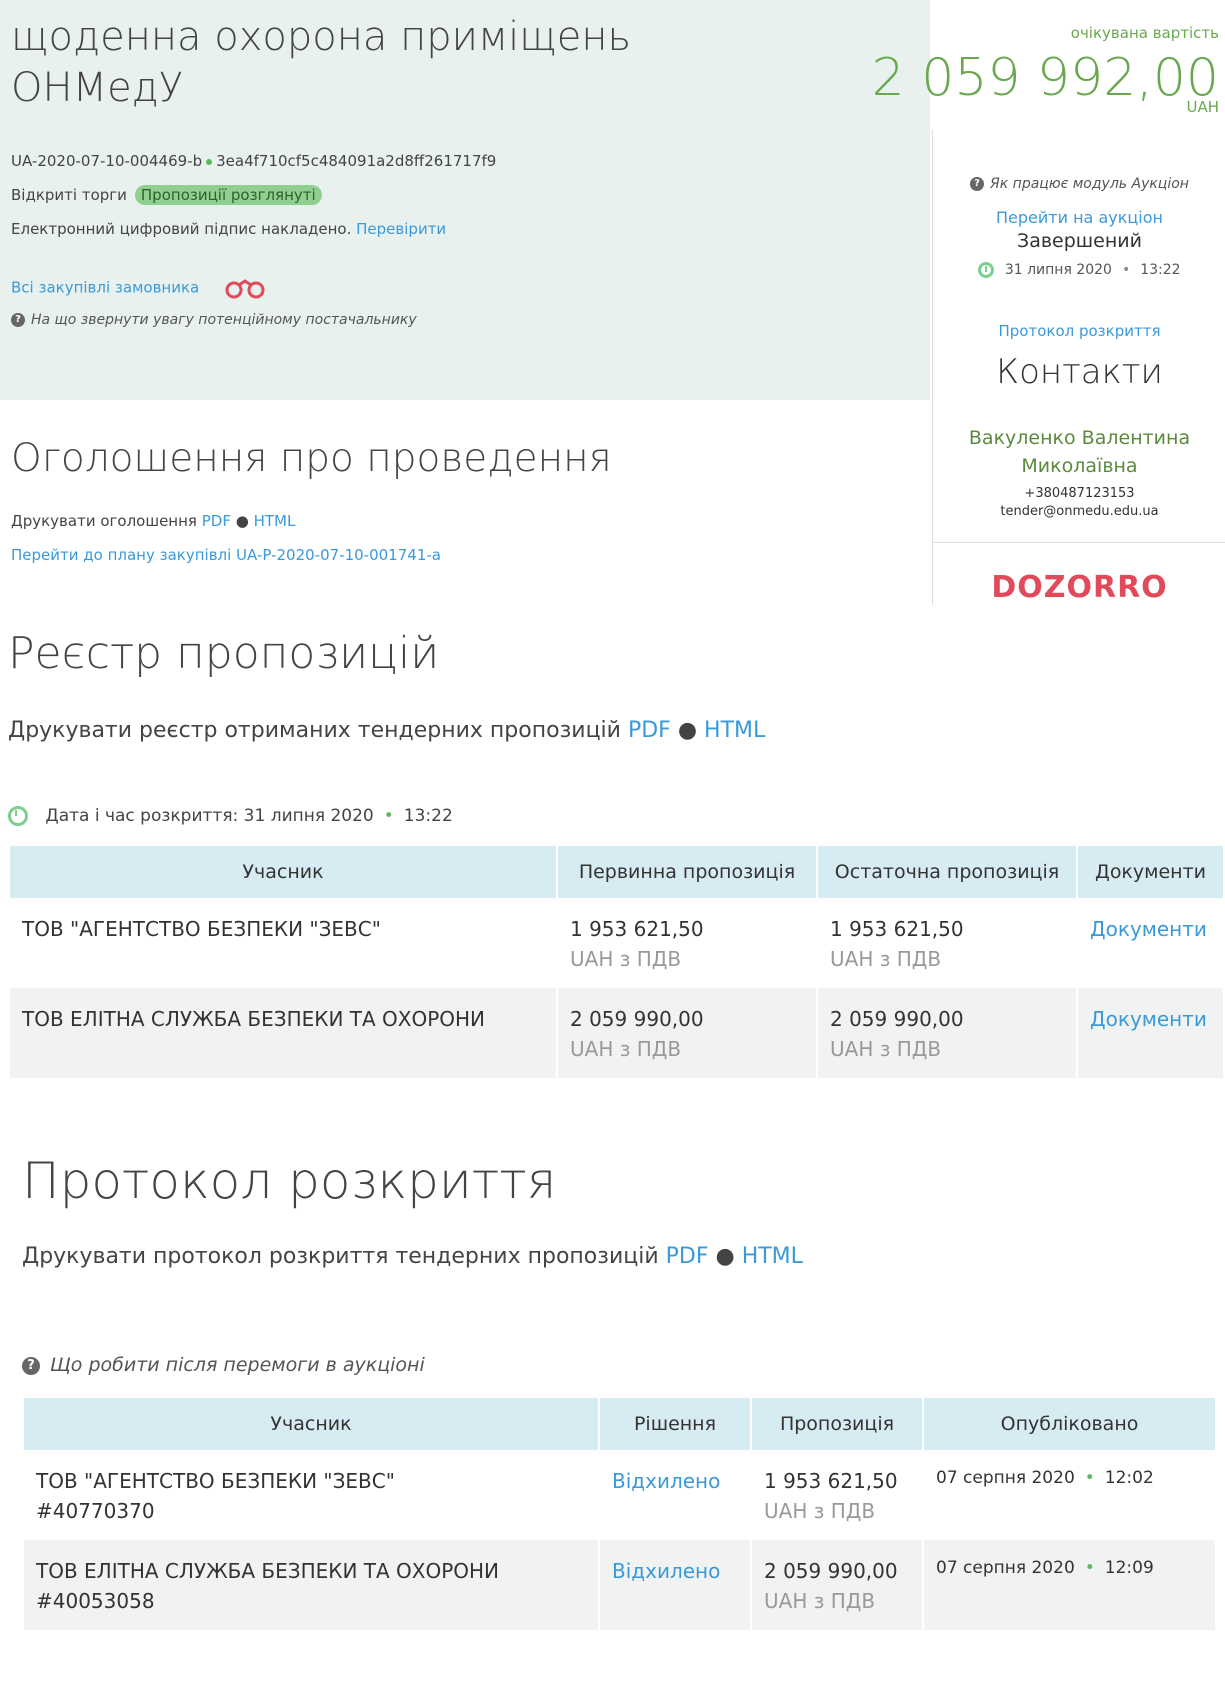 Image resolution: width=1225 pixels, height=1681 pixels. I want to click on go-to-auction-link: Перейти на аукціон, so click(1079, 217).